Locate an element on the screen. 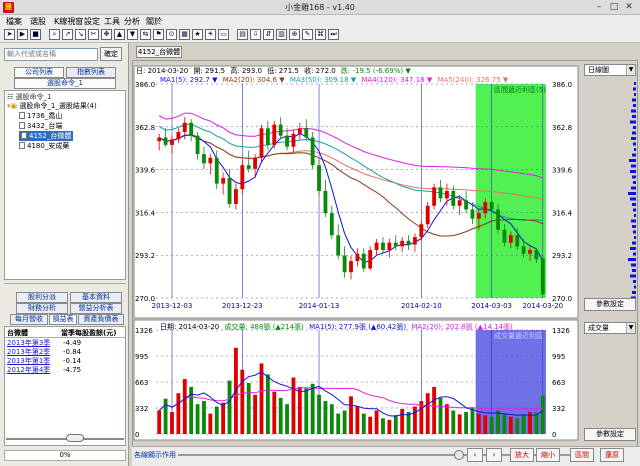 This screenshot has width=640, height=466. tab-dividends: 股利分派 is located at coordinates (42, 297).